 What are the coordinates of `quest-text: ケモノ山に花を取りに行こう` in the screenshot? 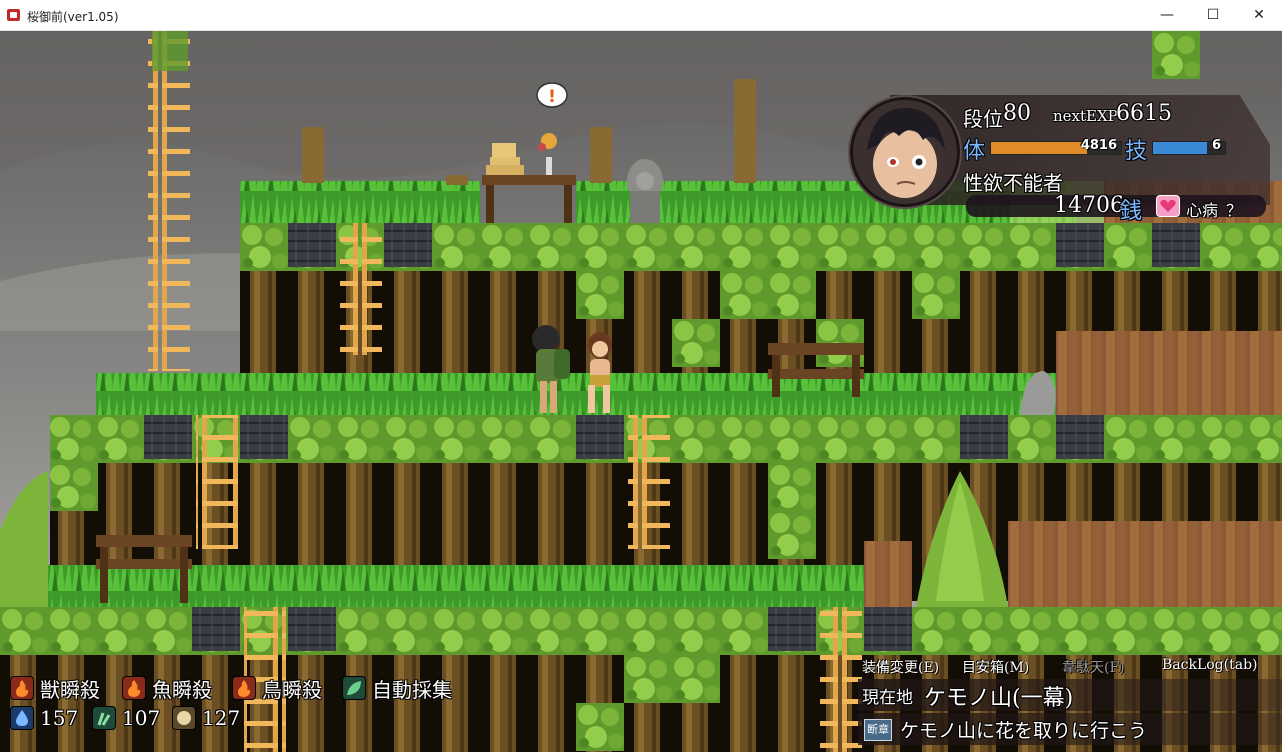 It's located at (1024, 731).